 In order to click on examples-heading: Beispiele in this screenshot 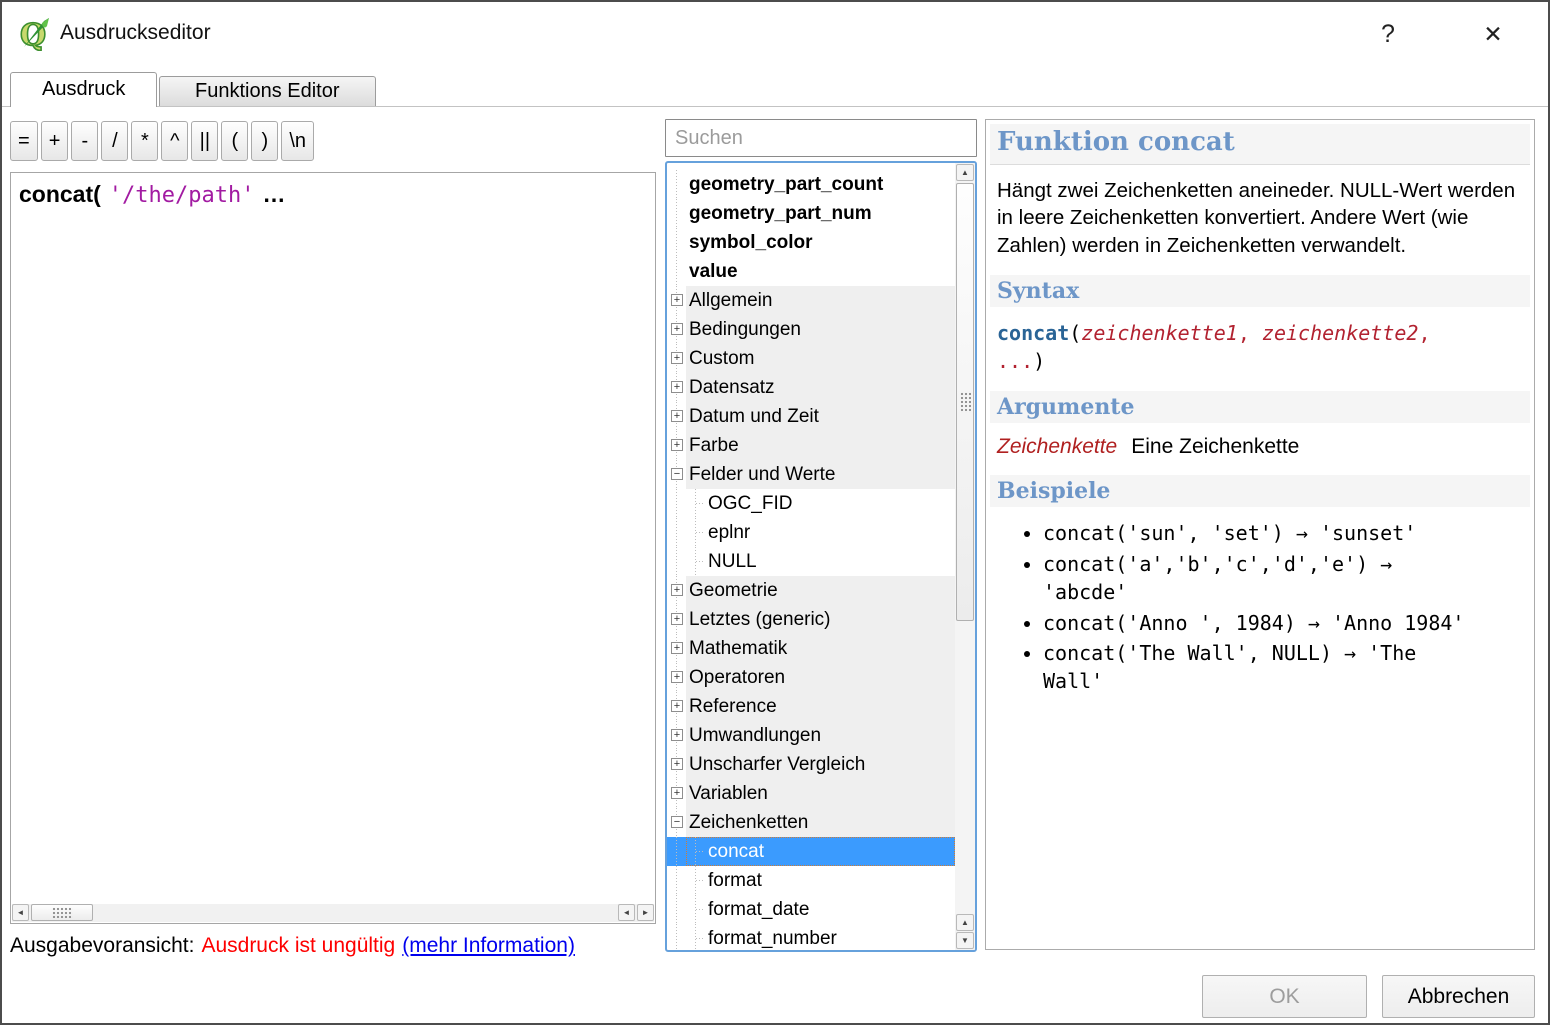, I will do `click(1260, 491)`.